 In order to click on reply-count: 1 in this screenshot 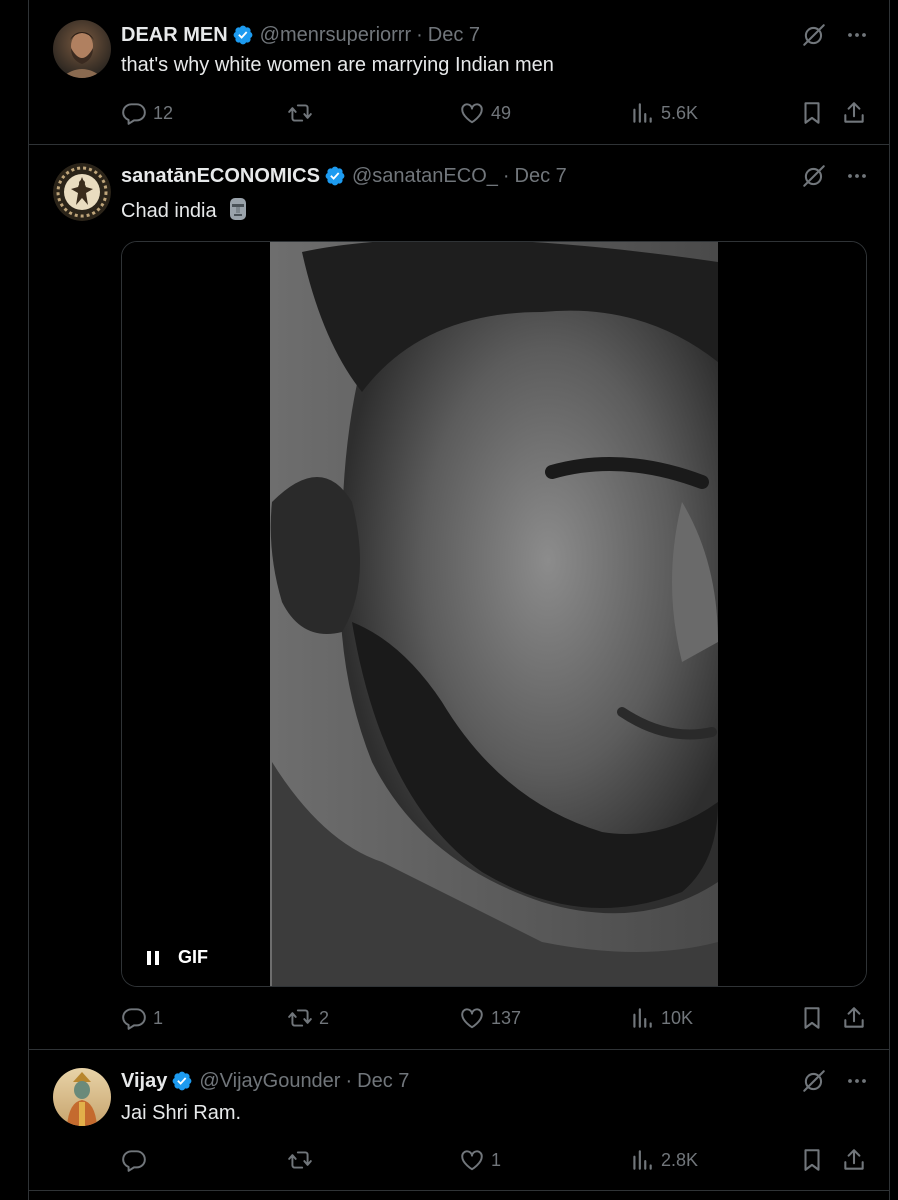, I will do `click(158, 1017)`.